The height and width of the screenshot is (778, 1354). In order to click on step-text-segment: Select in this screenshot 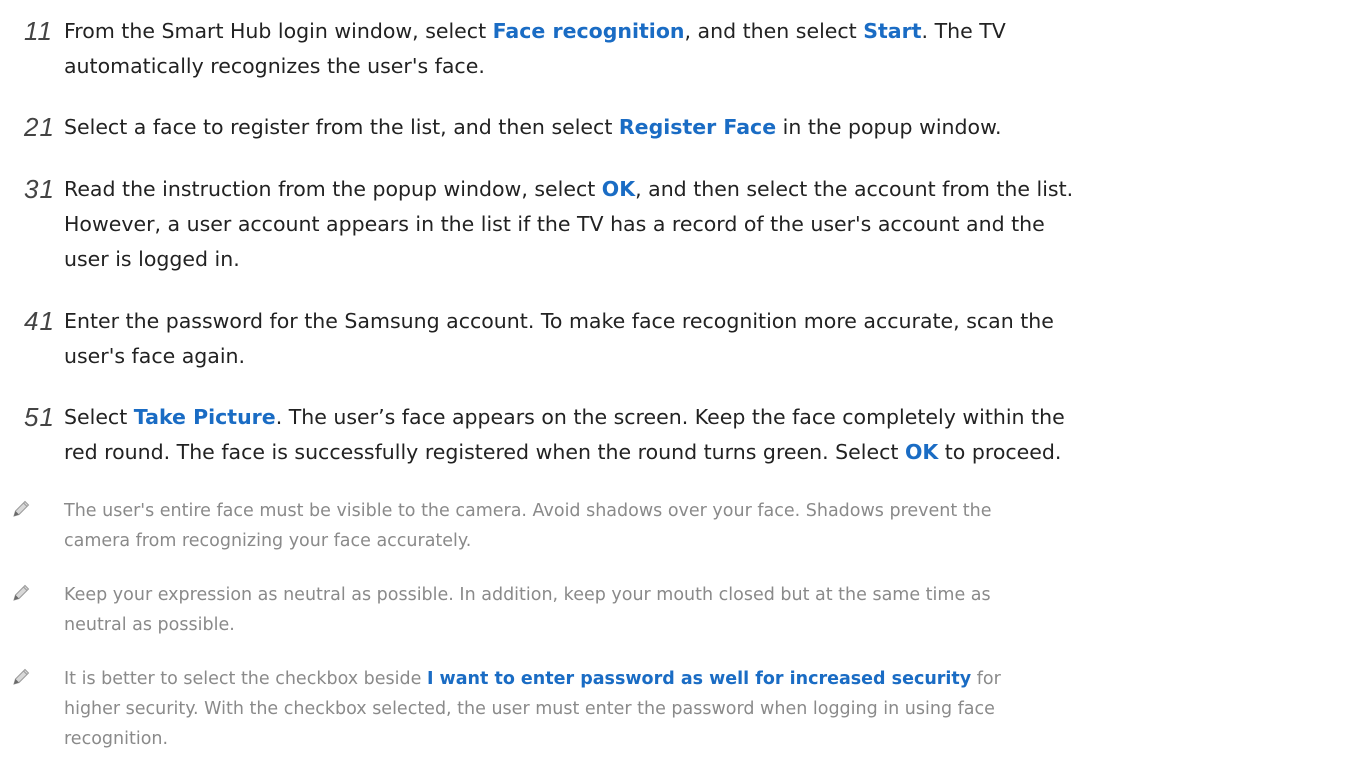, I will do `click(99, 417)`.